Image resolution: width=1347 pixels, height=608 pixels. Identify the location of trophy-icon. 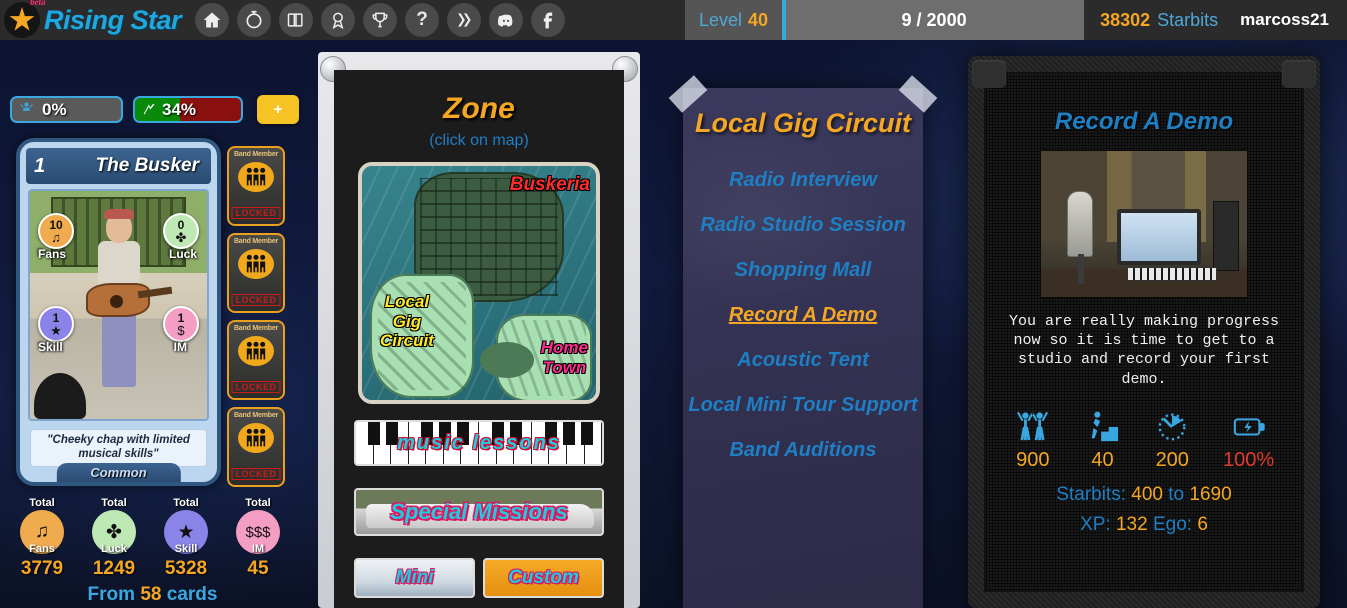
(380, 20).